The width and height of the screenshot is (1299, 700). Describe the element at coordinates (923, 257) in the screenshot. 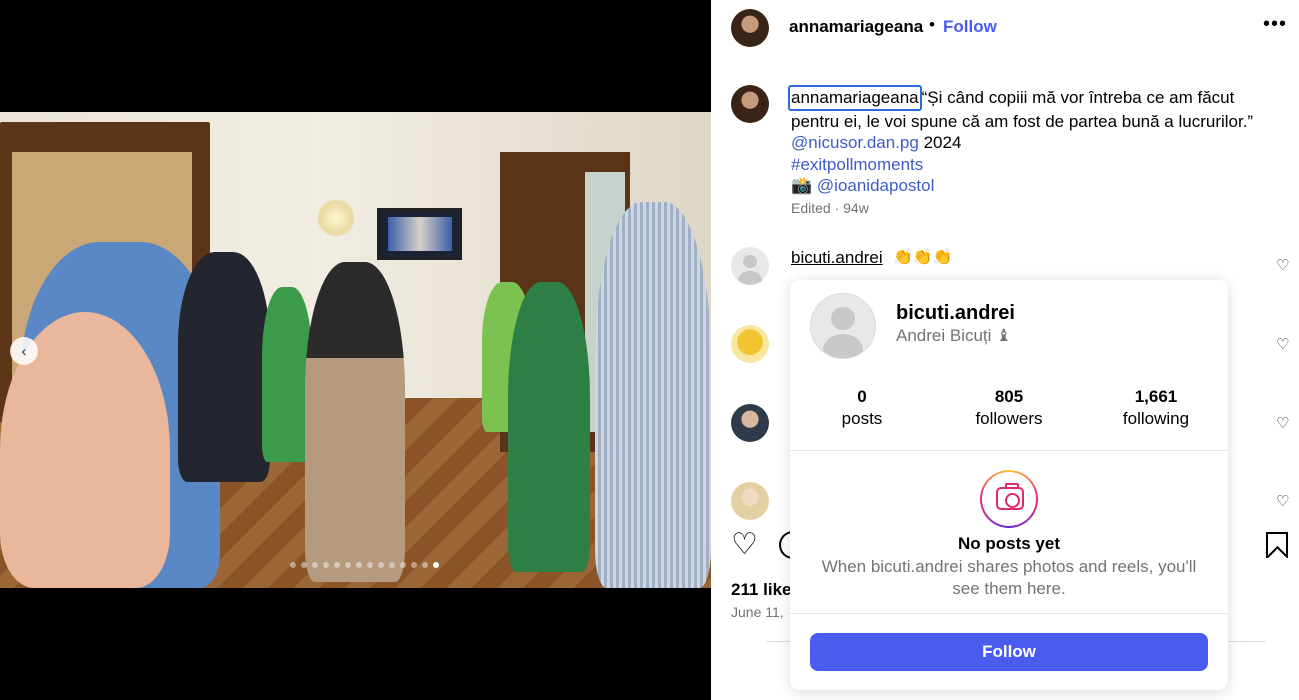

I see `comment-text: 👏👏👏` at that location.